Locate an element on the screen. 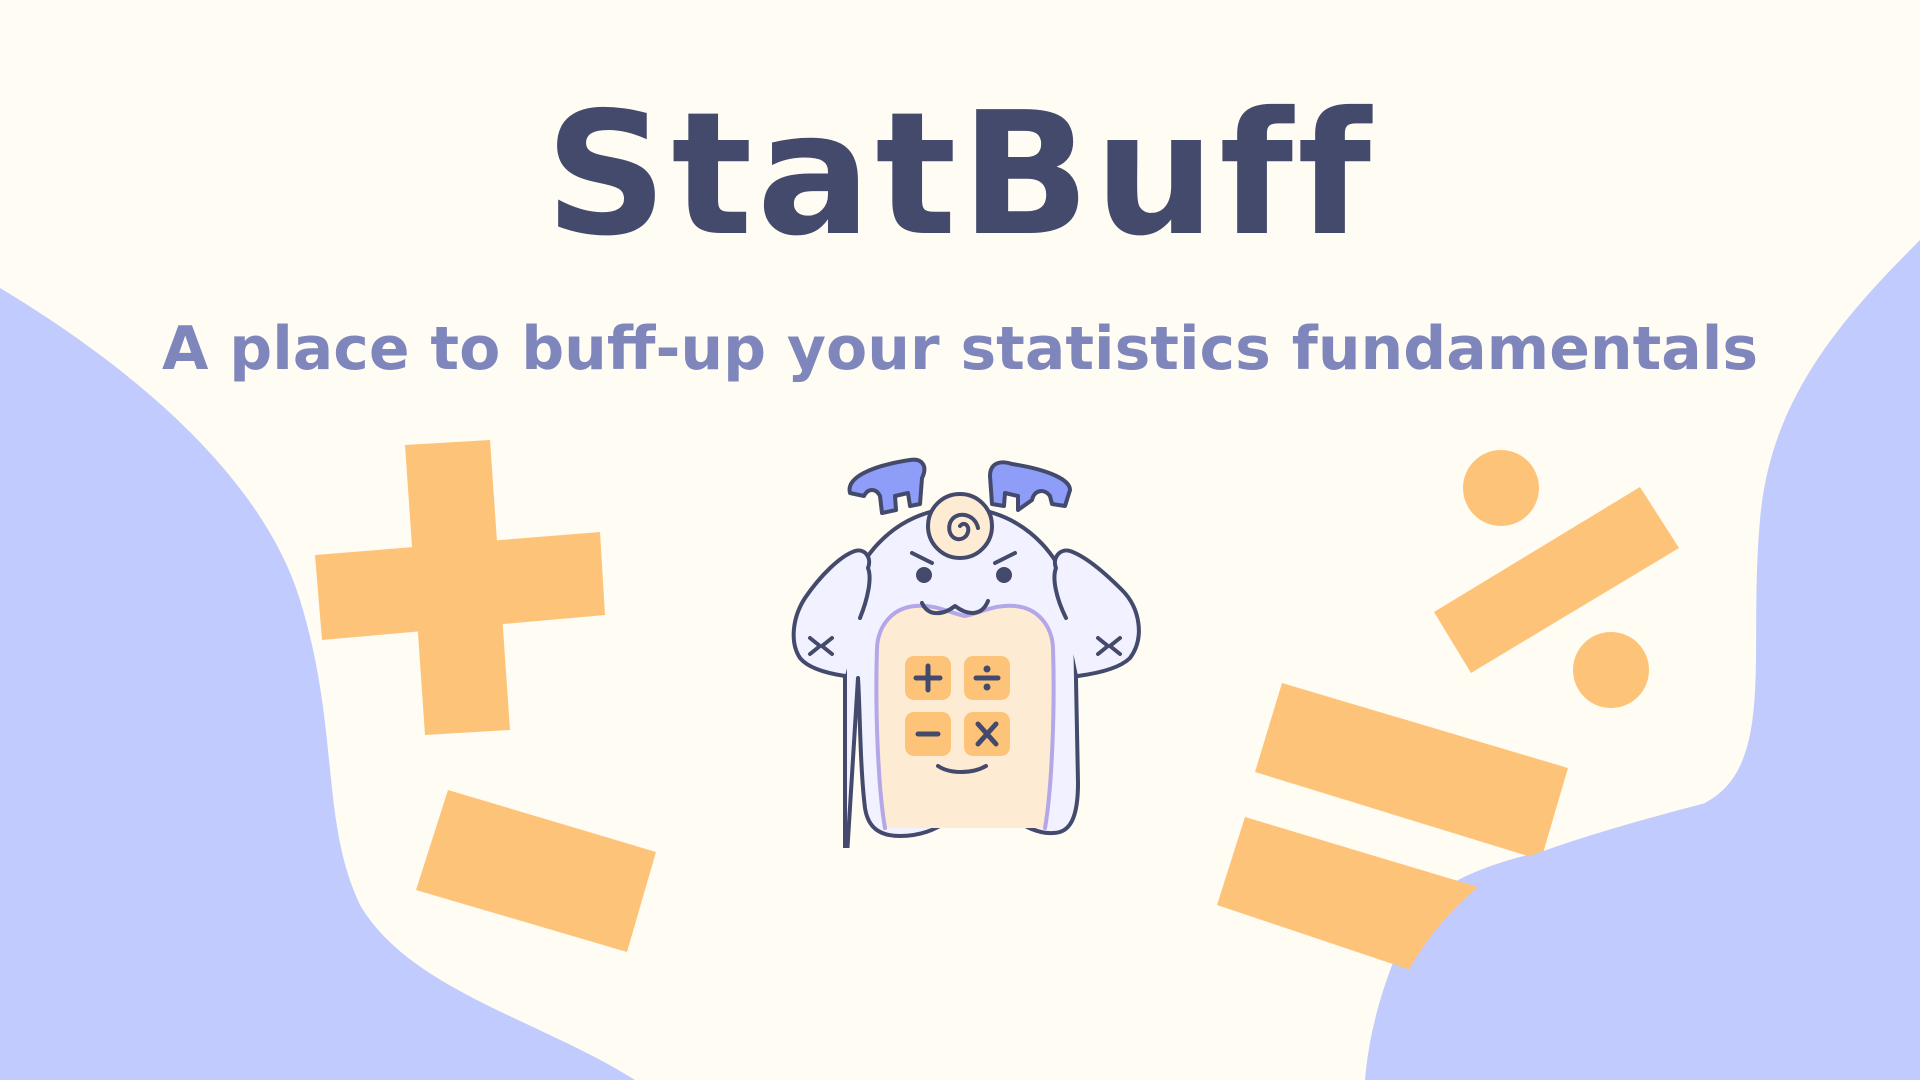  percent-sign-icon is located at coordinates (1556, 579).